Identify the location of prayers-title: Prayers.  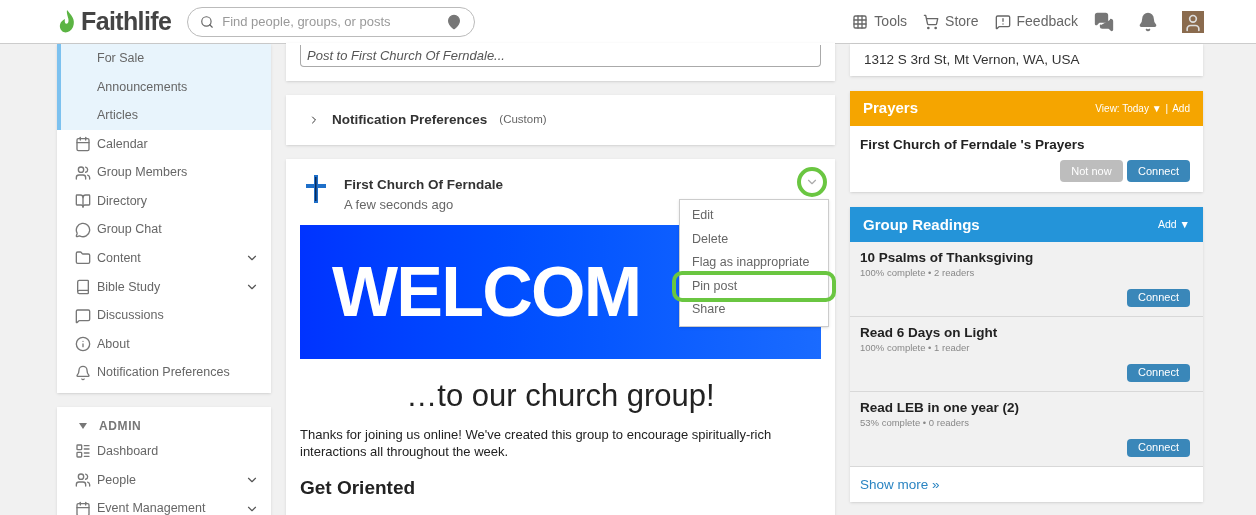
(891, 108).